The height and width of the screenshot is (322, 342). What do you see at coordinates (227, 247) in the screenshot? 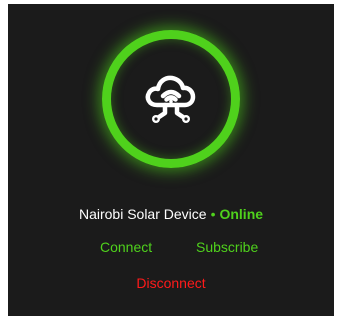
I see `subscribe-button: Subscribe` at bounding box center [227, 247].